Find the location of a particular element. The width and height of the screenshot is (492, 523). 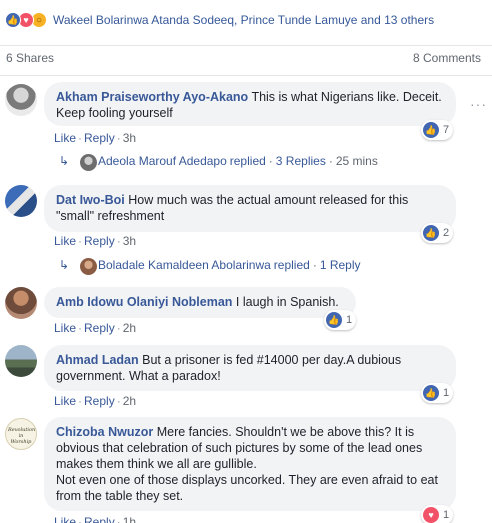

comment-text: I laugh in Spanish. is located at coordinates (287, 302).